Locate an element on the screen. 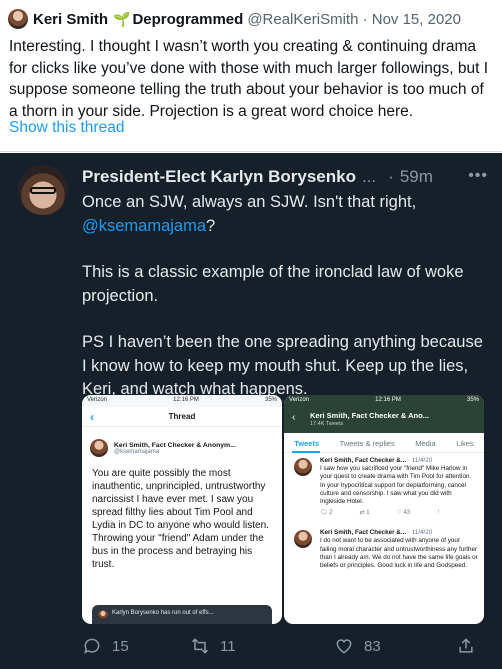 This screenshot has height=669, width=502. profile-tabs: Tweets Tweets & replies Media Likes is located at coordinates (384, 443).